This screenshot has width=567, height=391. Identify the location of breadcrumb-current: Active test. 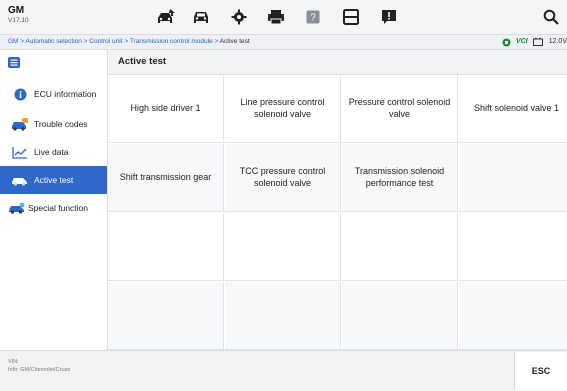
(234, 41).